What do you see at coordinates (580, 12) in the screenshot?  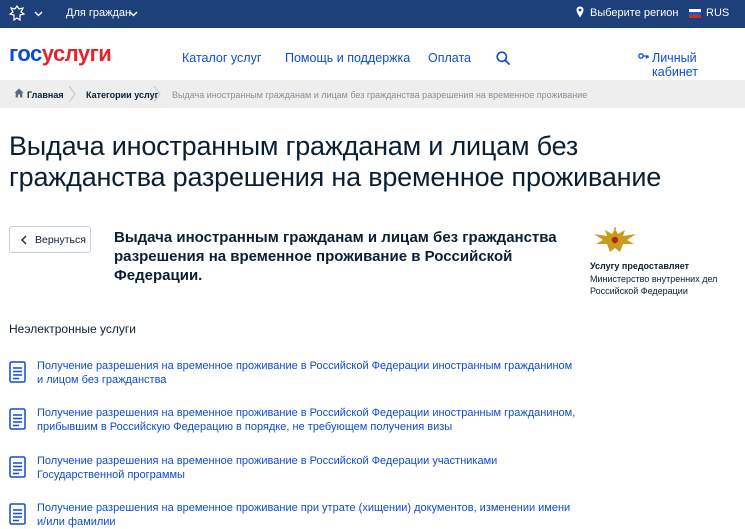 I see `location-pin-icon` at bounding box center [580, 12].